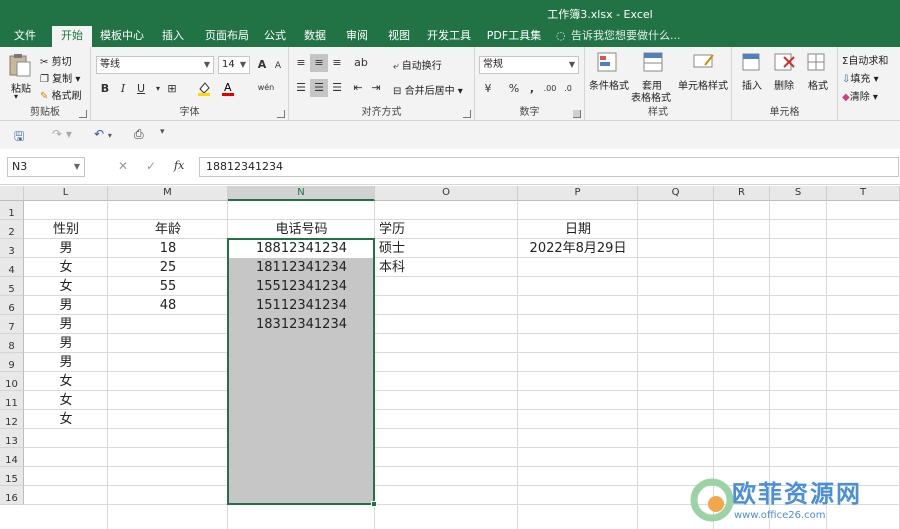 The image size is (900, 529). What do you see at coordinates (676, 193) in the screenshot?
I see `column-header-q: Q` at bounding box center [676, 193].